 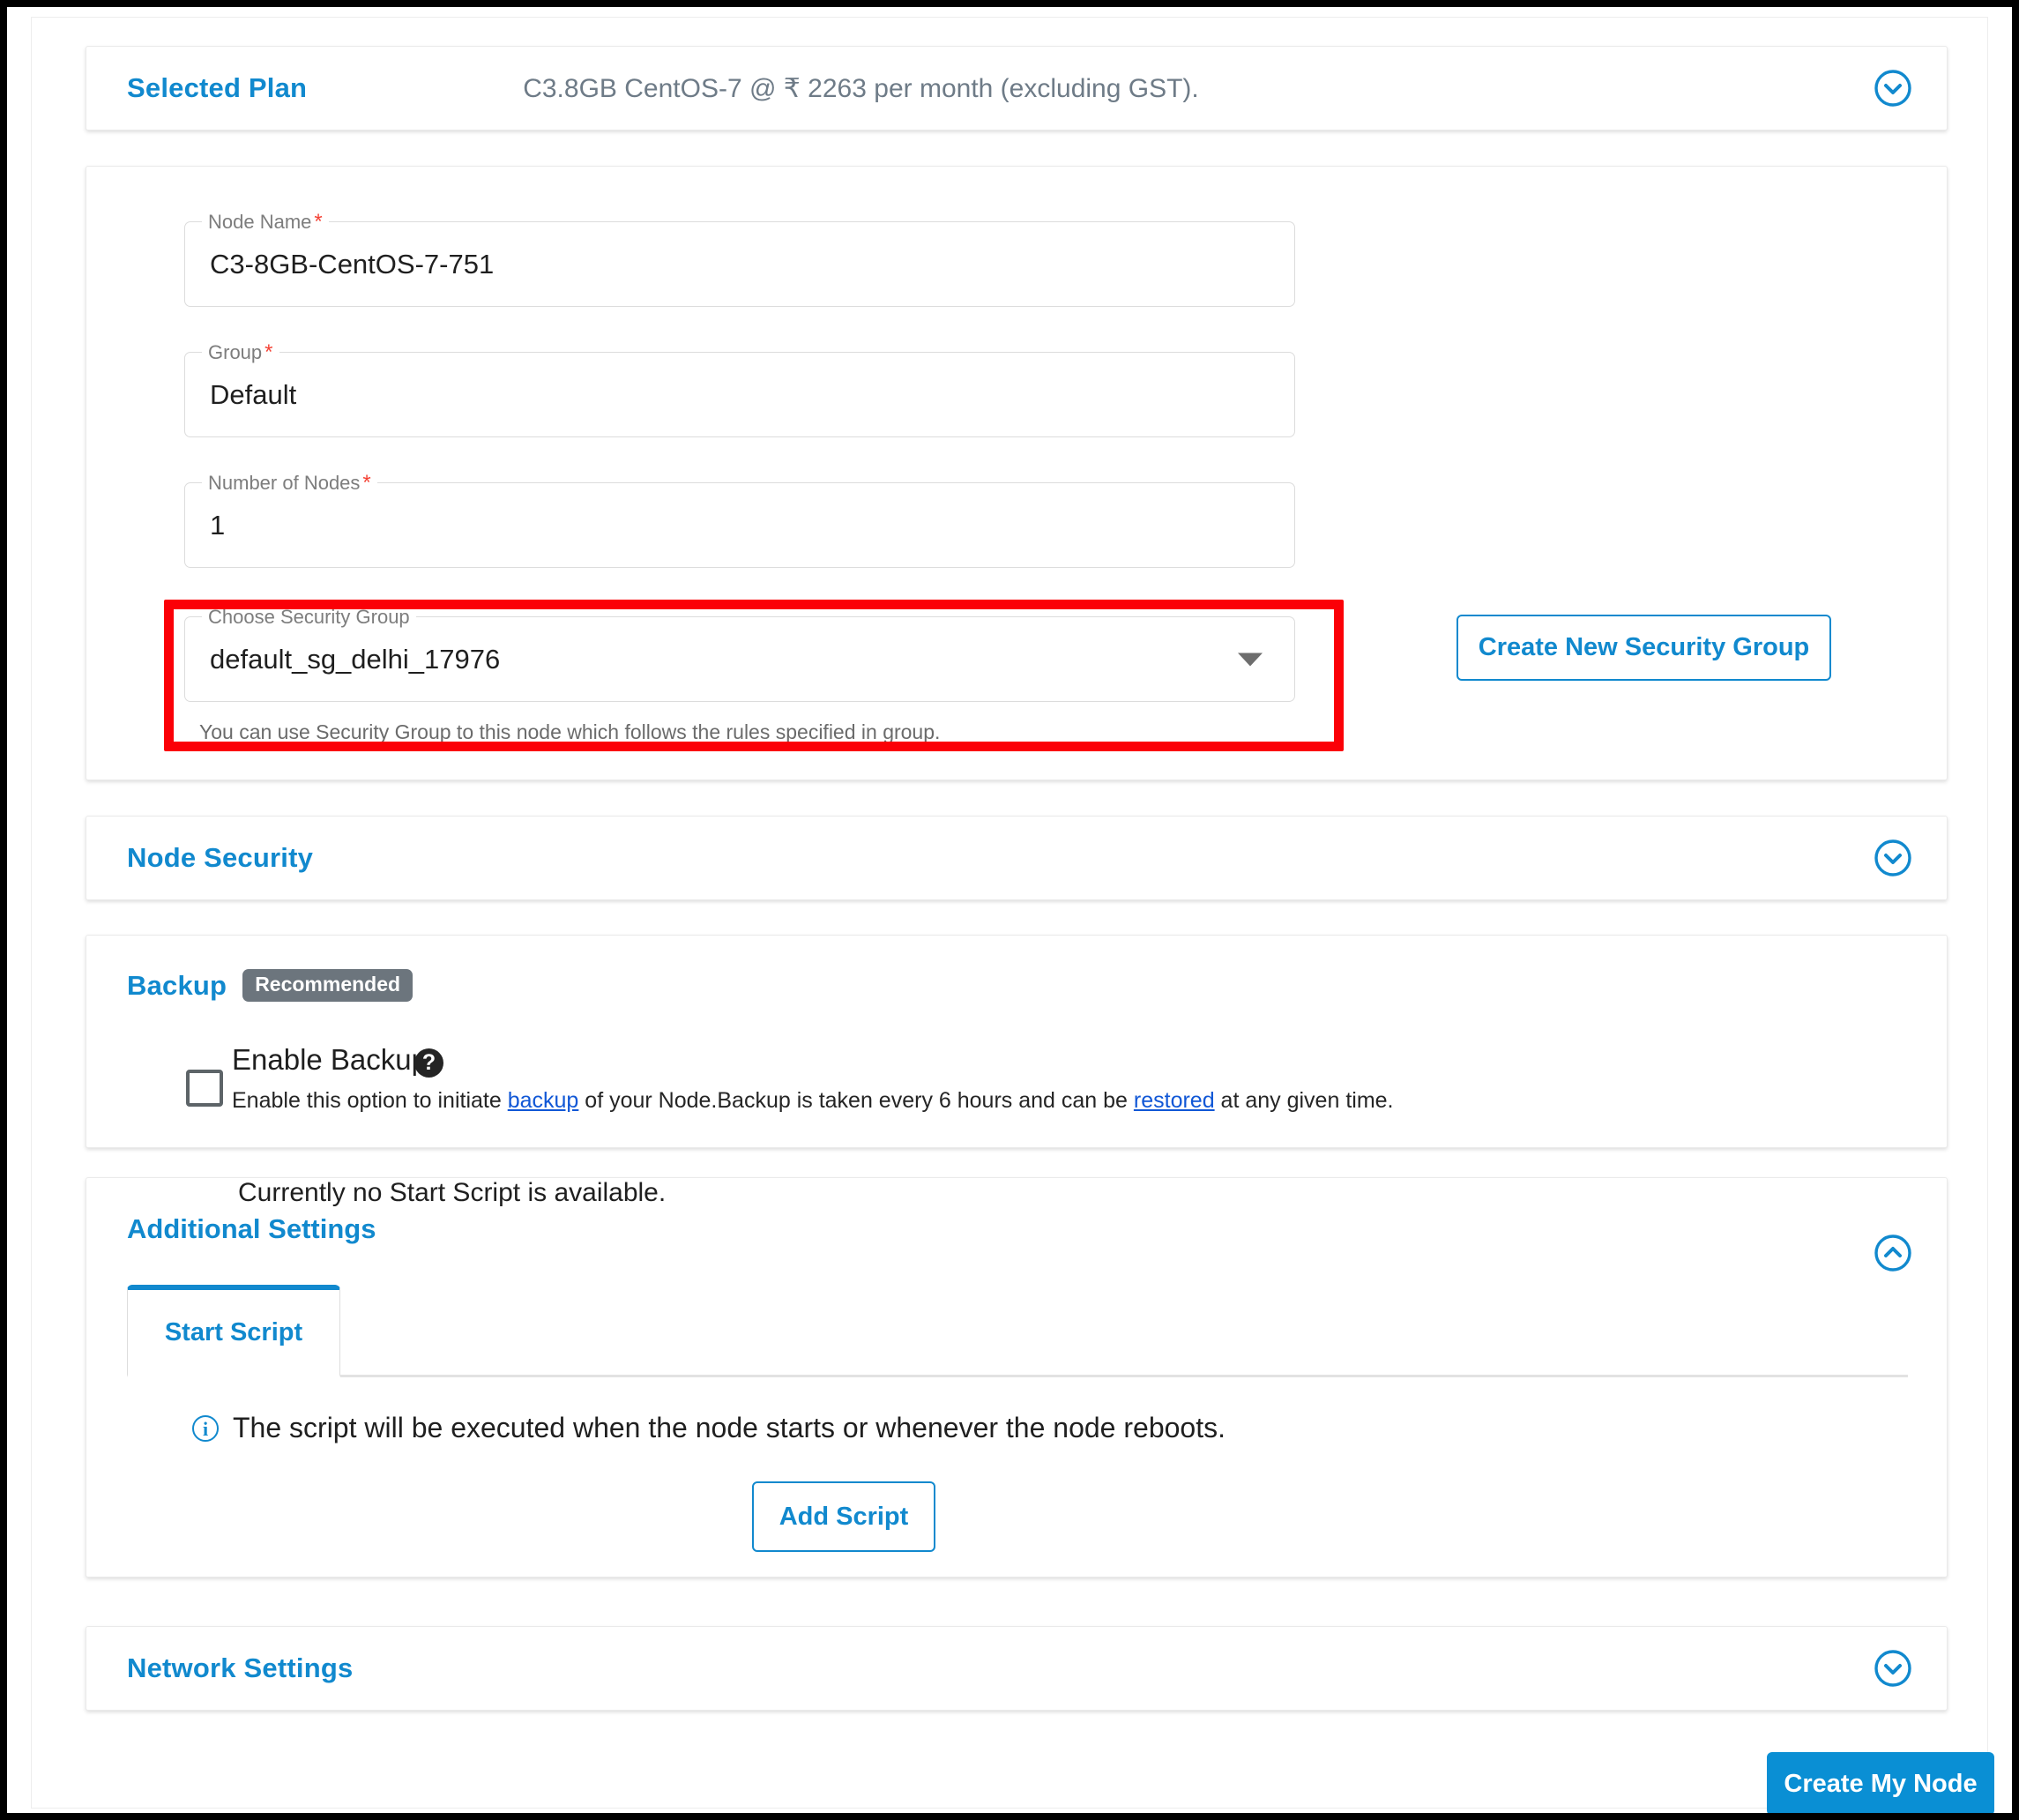 What do you see at coordinates (330, 1059) in the screenshot?
I see `enable-backup-label: Enable Backup` at bounding box center [330, 1059].